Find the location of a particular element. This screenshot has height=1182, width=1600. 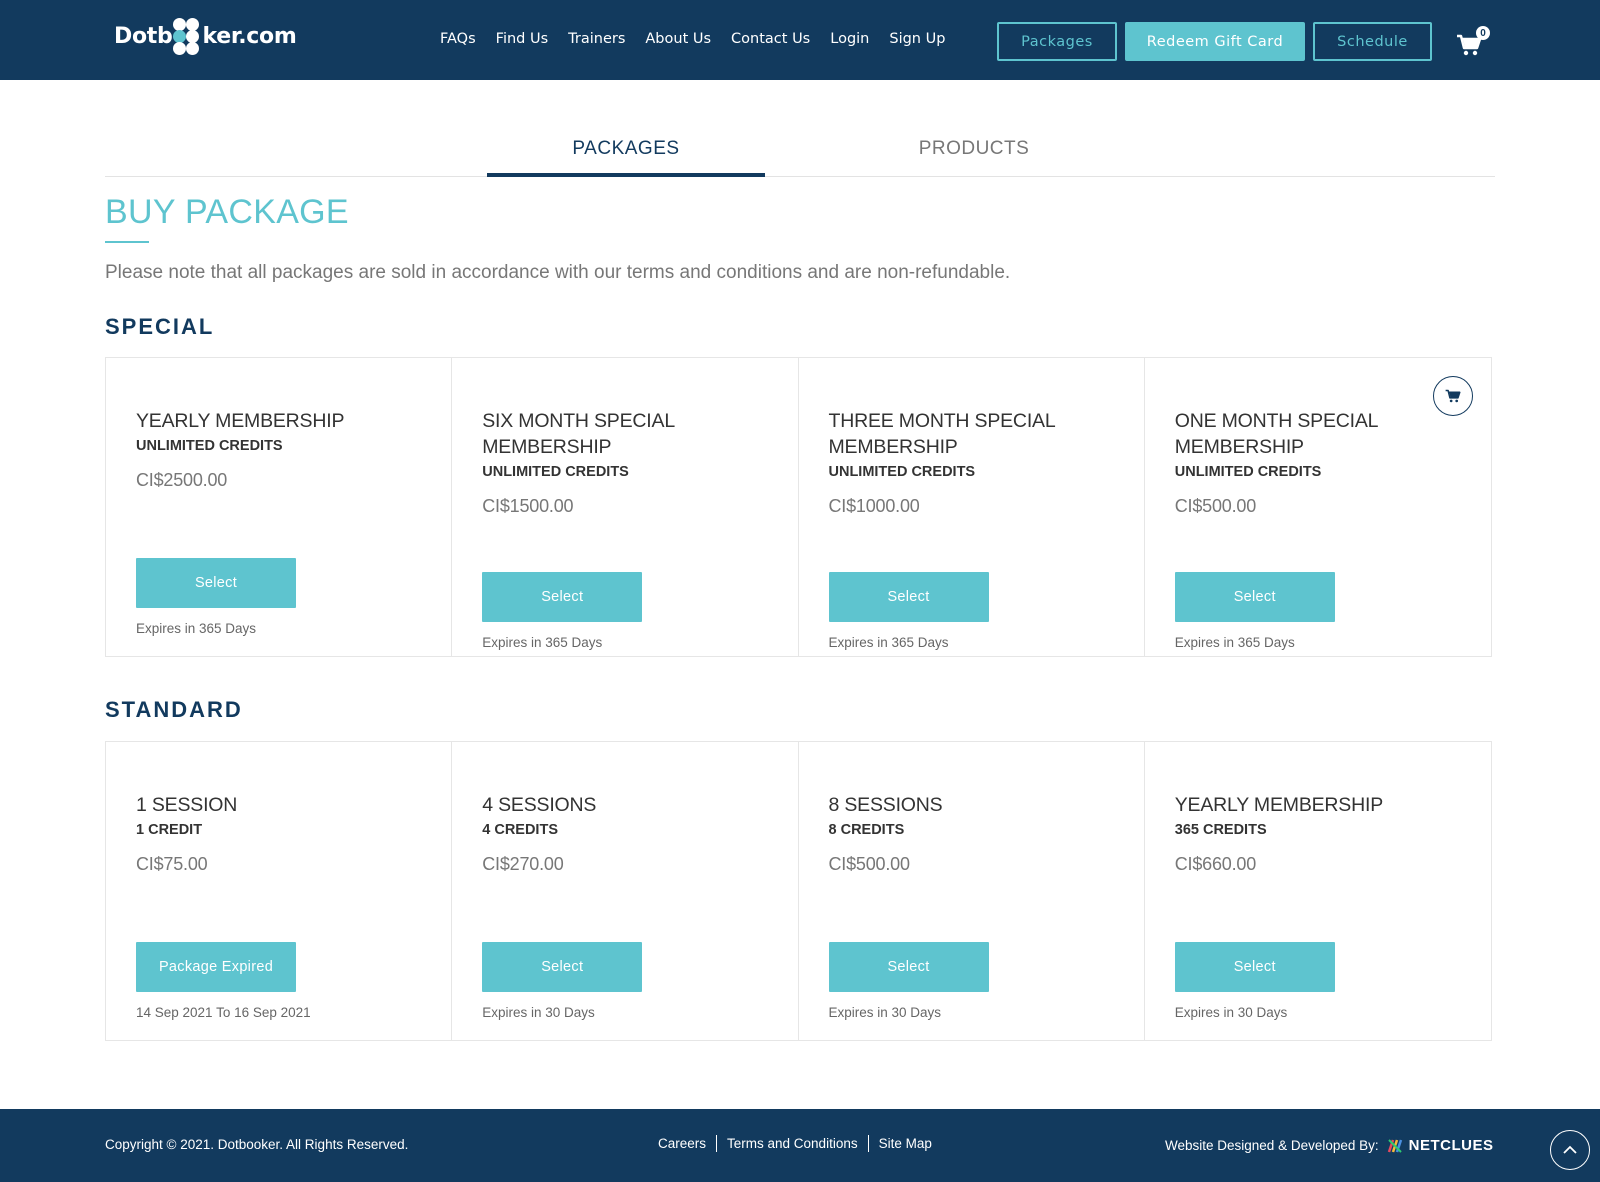

package-credits: 1 CREDIT is located at coordinates (169, 830).